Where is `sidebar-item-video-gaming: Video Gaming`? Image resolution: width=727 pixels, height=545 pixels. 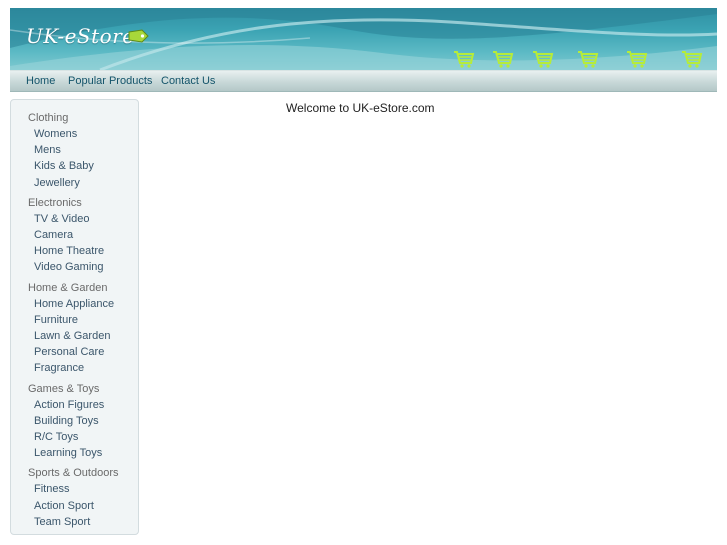
sidebar-item-video-gaming: Video Gaming is located at coordinates (69, 267).